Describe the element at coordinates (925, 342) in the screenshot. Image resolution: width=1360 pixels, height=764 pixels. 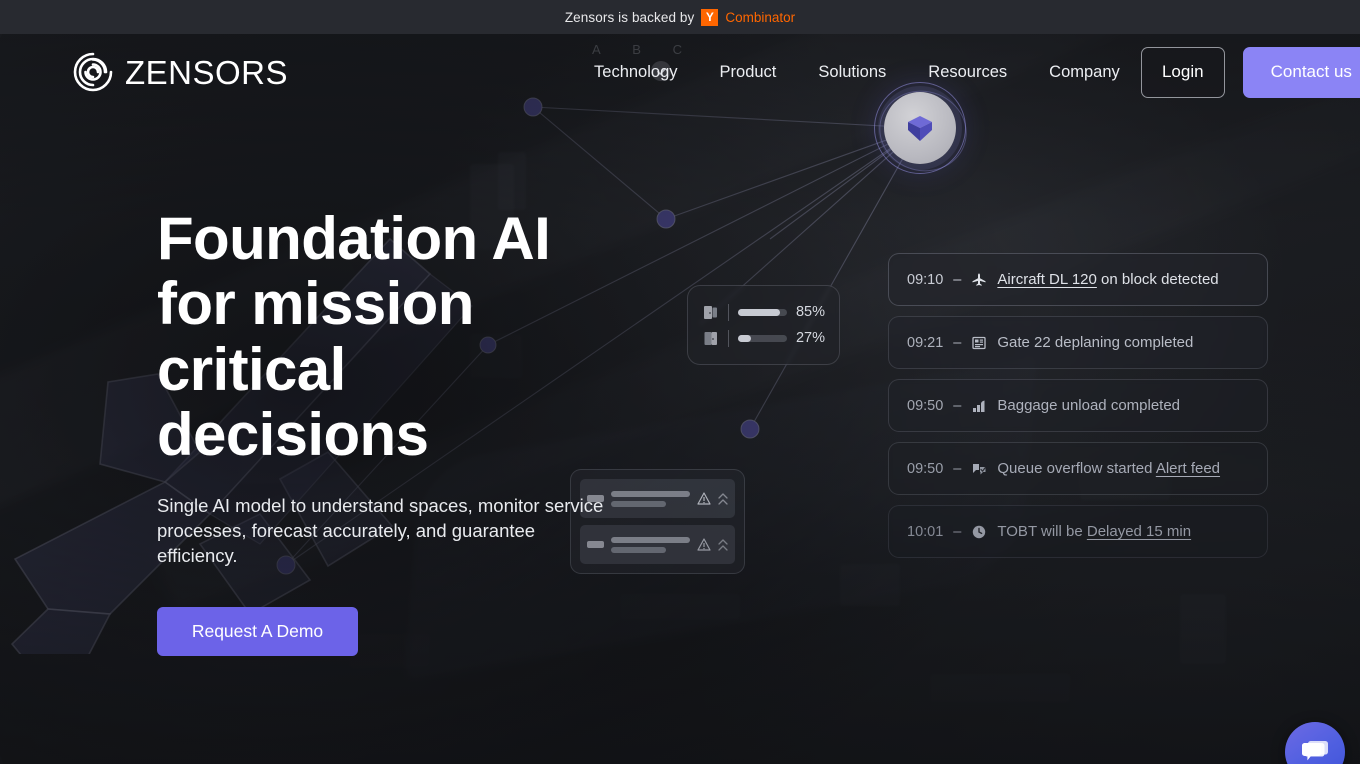
I see `feed-item-time: 09:21` at that location.